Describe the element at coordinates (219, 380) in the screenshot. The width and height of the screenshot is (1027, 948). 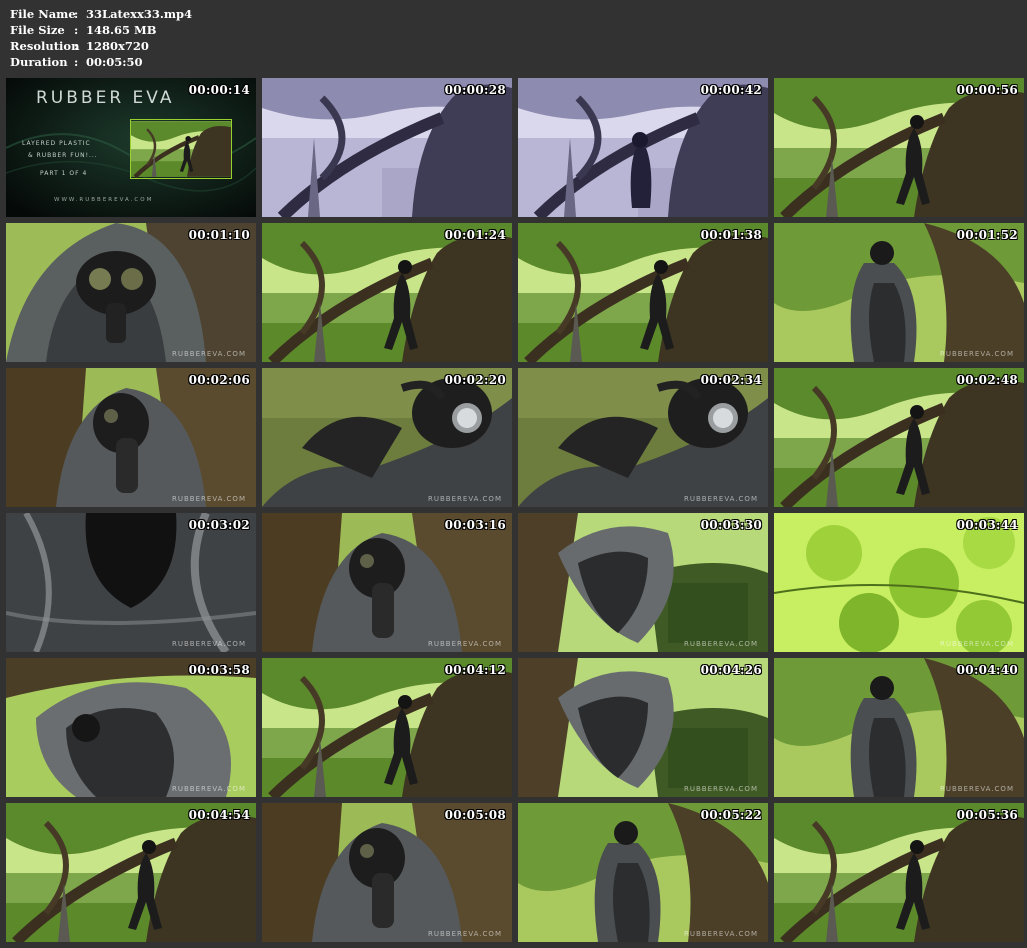
I see `timestamp: 00:02:06` at that location.